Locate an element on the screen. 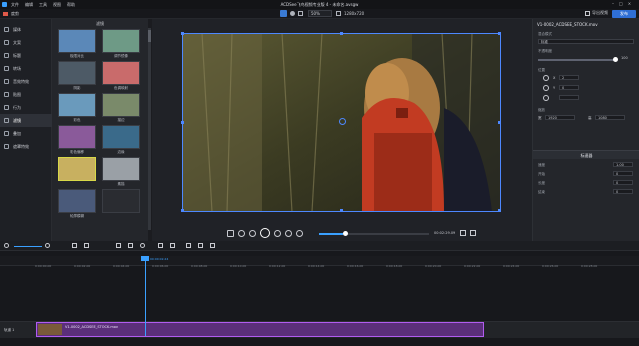  height-input: 1080 is located at coordinates (610, 117).